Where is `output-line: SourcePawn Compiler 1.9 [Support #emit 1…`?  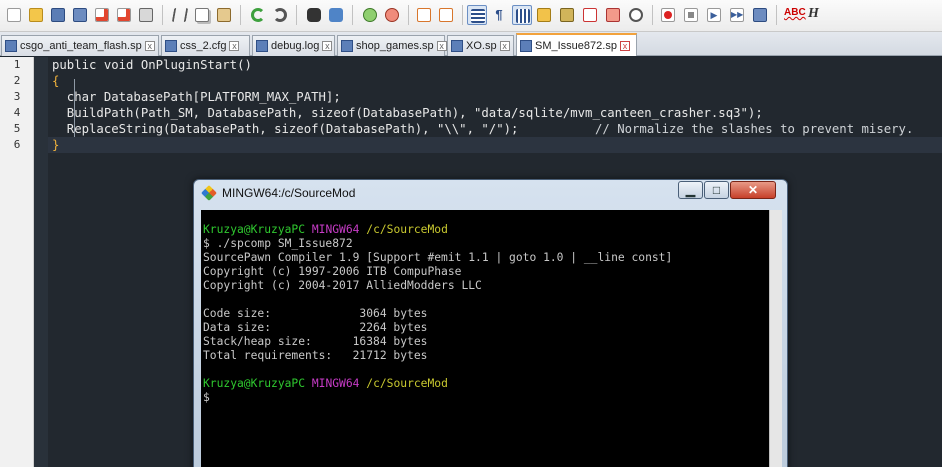 output-line: SourcePawn Compiler 1.9 [Support #emit 1… is located at coordinates (438, 257).